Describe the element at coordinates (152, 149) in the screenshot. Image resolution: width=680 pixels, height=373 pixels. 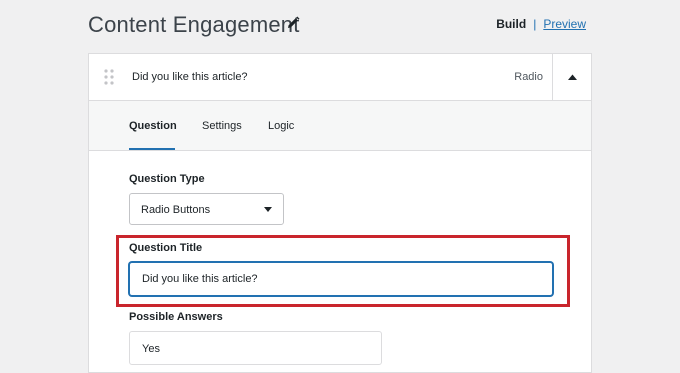
I see `active-tab-indicator` at that location.